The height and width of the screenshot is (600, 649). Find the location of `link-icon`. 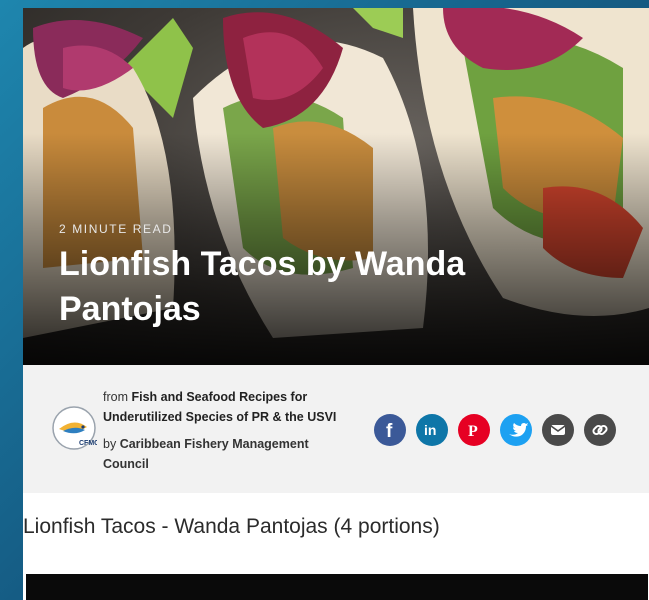

link-icon is located at coordinates (600, 430).